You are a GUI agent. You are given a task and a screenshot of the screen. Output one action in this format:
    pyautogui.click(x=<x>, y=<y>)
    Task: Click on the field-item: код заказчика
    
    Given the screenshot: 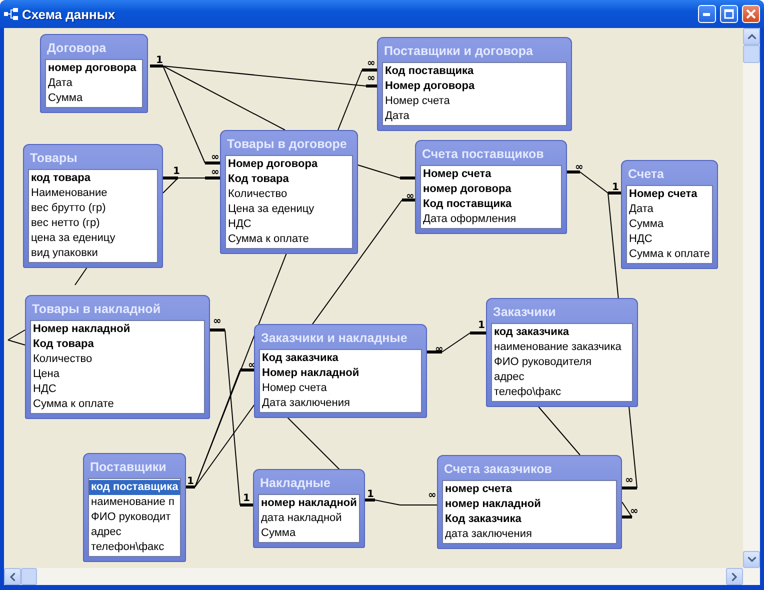 What is the action you would take?
    pyautogui.click(x=562, y=332)
    